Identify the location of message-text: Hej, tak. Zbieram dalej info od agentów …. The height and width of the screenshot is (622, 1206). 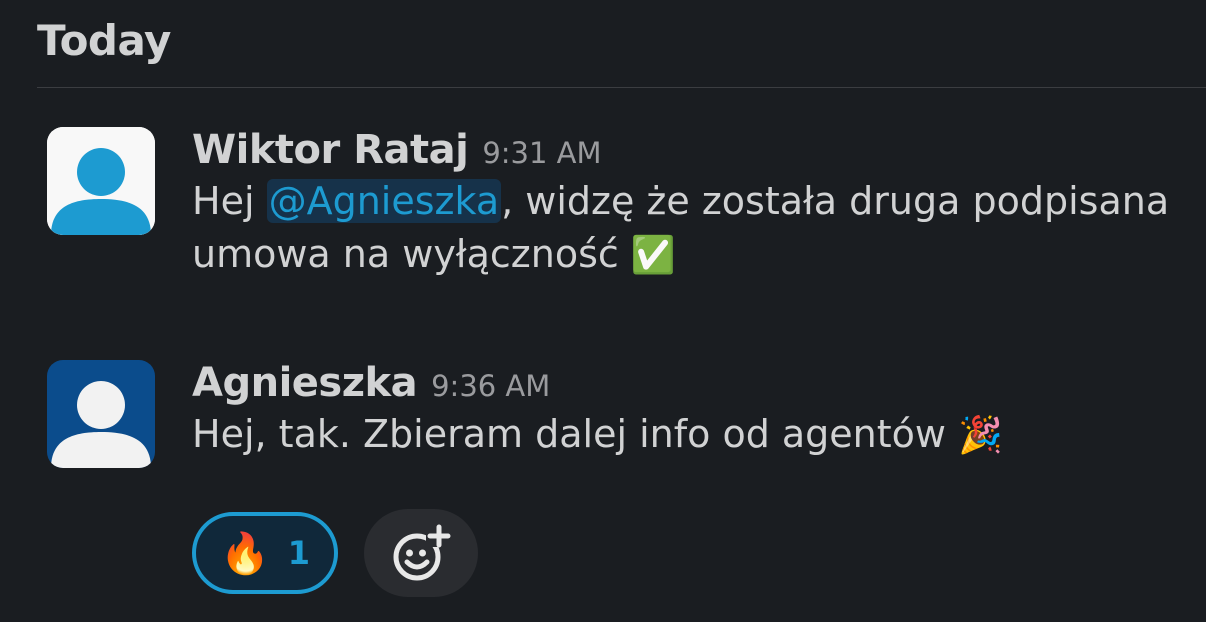
(697, 435).